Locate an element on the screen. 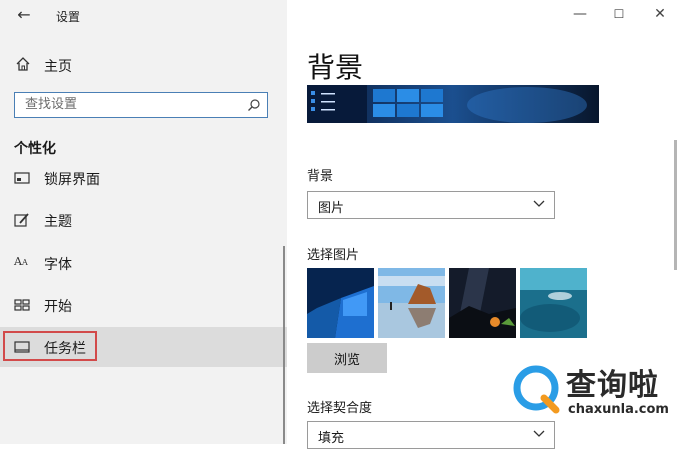  background-label: 背景 is located at coordinates (320, 176).